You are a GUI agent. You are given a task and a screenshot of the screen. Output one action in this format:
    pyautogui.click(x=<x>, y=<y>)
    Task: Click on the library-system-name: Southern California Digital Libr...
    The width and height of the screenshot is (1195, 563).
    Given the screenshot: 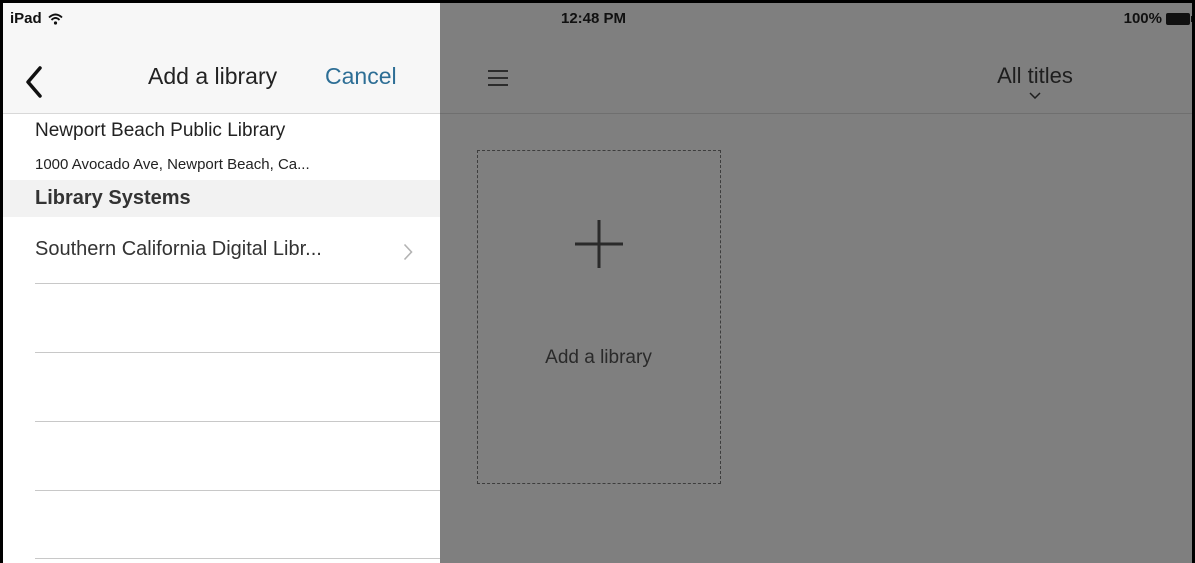 What is the action you would take?
    pyautogui.click(x=178, y=249)
    